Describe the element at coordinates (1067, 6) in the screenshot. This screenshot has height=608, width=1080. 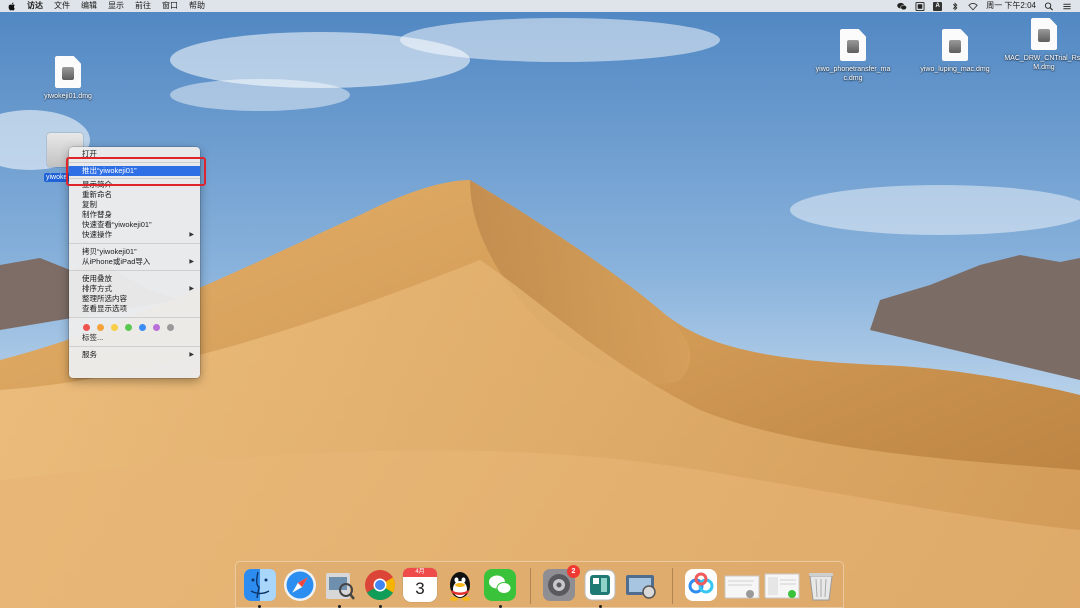
I see `control-center-icon` at that location.